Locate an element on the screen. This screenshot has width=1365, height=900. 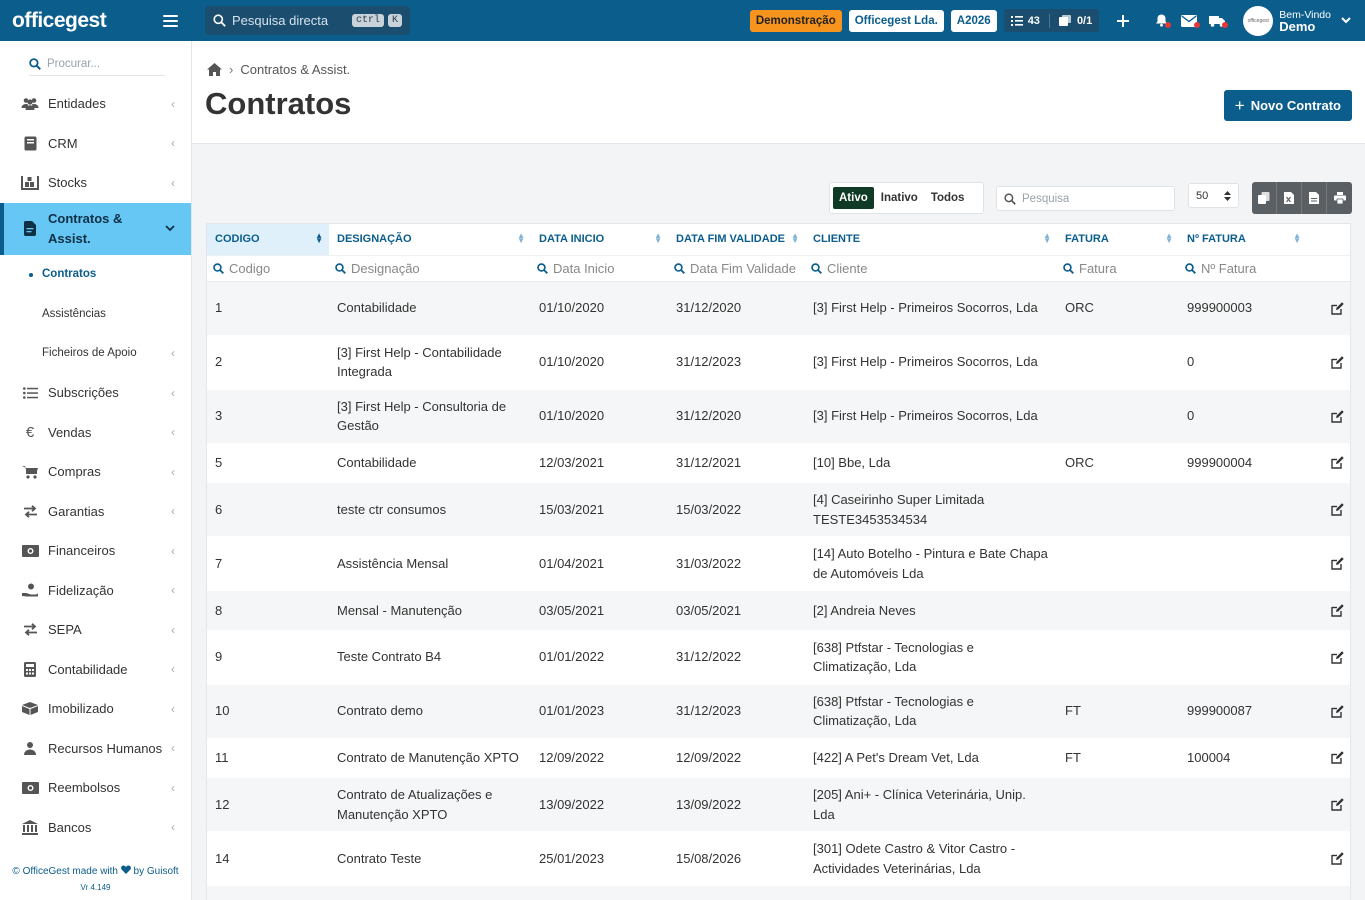
filter-ativo-button: Ativo is located at coordinates (853, 198).